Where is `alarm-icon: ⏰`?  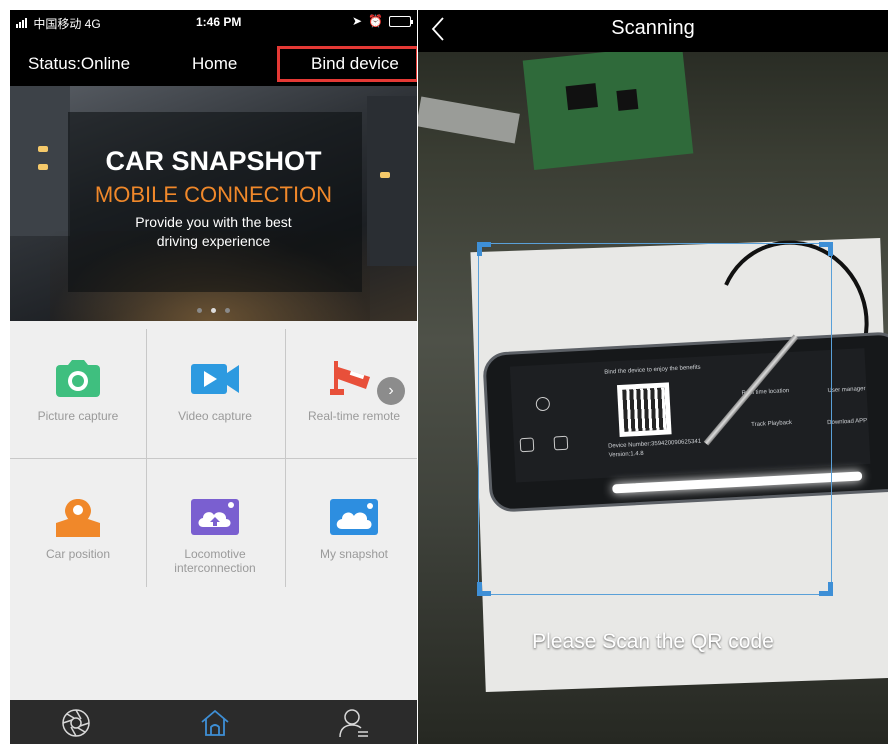 alarm-icon: ⏰ is located at coordinates (375, 21).